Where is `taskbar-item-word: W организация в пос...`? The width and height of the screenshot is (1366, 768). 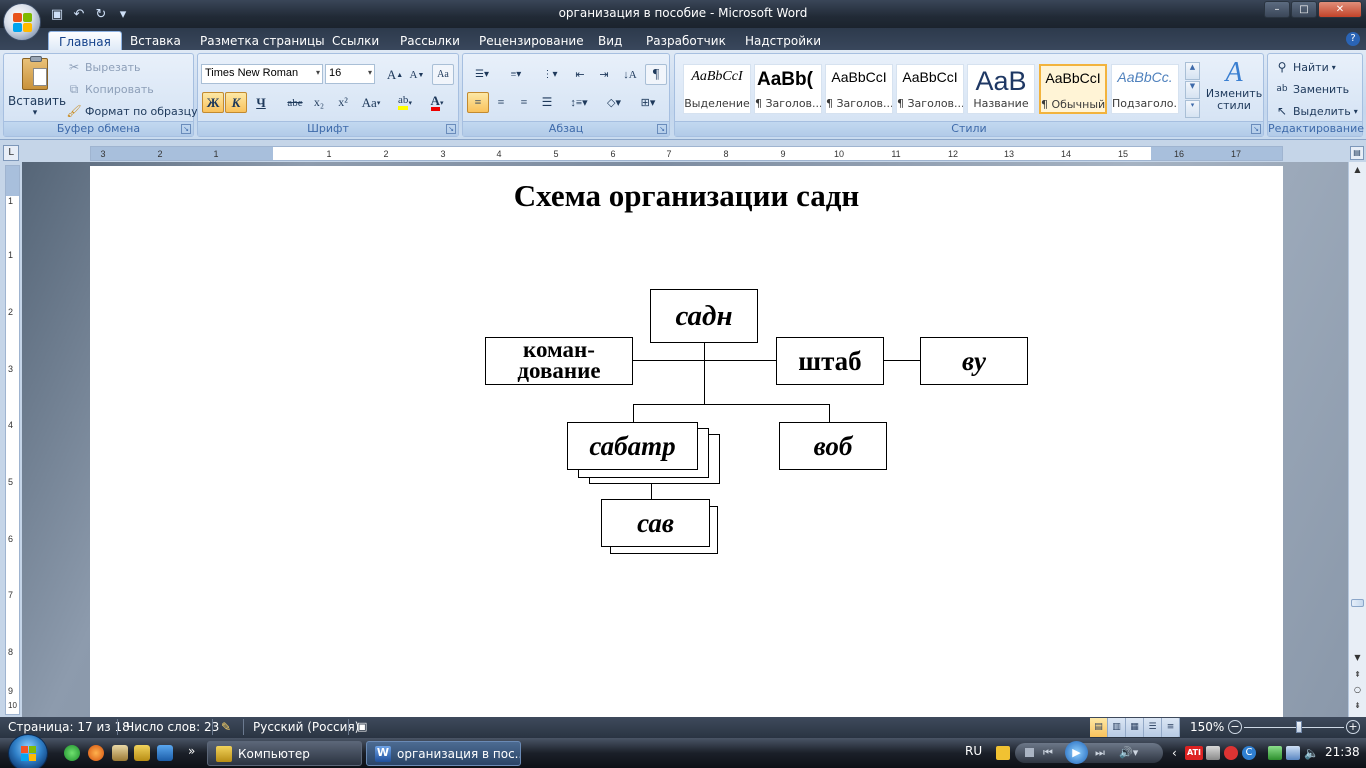
taskbar-item-word: W организация в пос... is located at coordinates (443, 753).